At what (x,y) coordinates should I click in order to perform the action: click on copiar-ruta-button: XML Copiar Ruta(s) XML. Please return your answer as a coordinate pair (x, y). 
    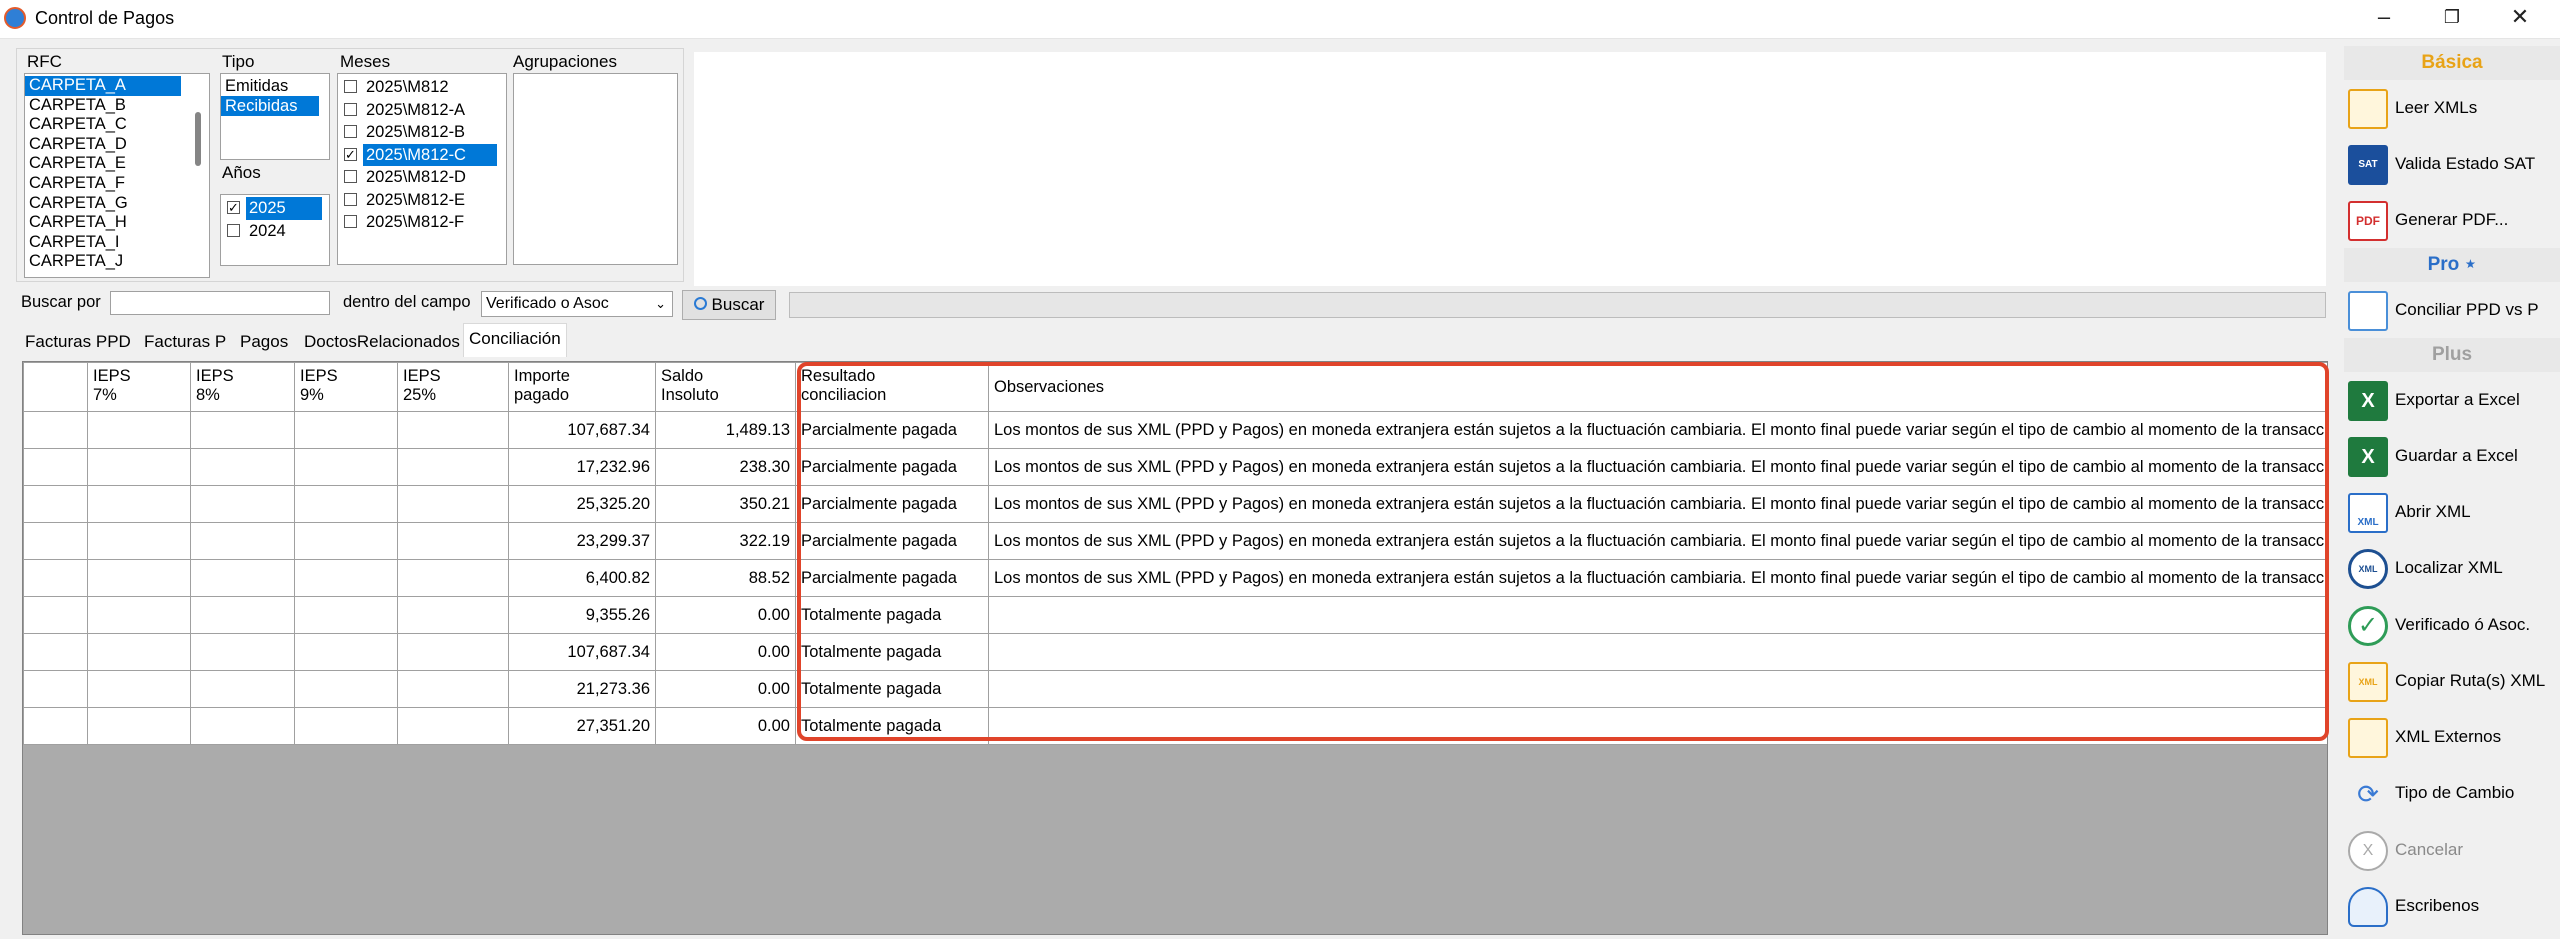
    Looking at the image, I should click on (2452, 681).